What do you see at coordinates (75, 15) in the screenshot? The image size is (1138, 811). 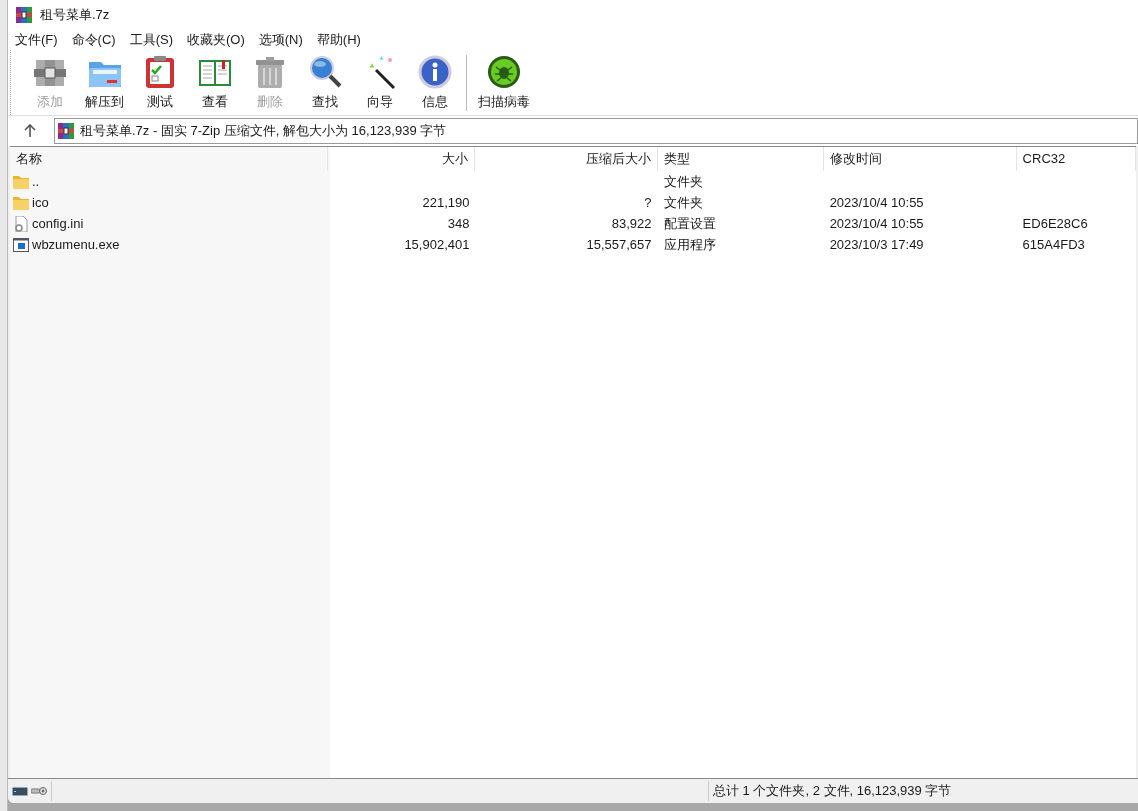 I see `window-title: 租号菜单.7z` at bounding box center [75, 15].